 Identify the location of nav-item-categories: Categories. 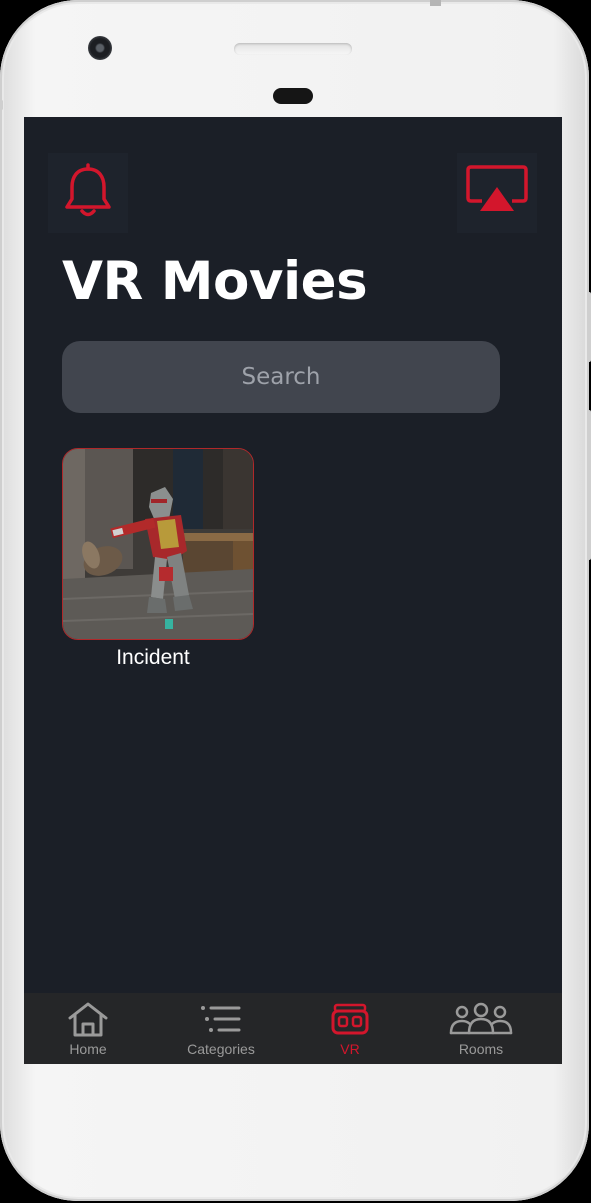
(221, 1028).